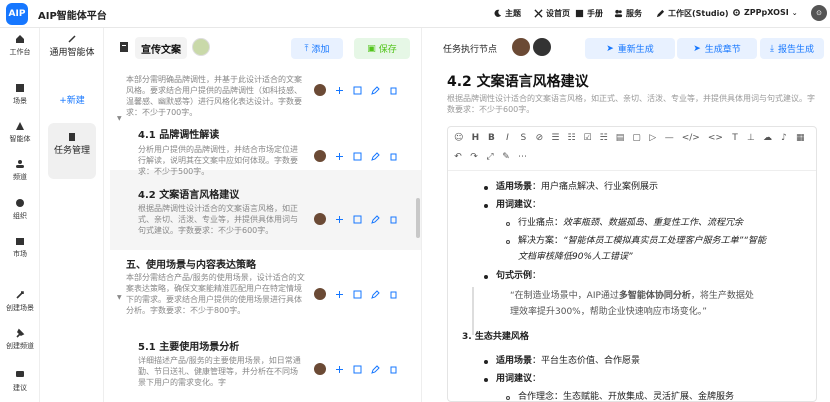  What do you see at coordinates (692, 13) in the screenshot?
I see `workspace-link: 工作区(Studio)` at bounding box center [692, 13].